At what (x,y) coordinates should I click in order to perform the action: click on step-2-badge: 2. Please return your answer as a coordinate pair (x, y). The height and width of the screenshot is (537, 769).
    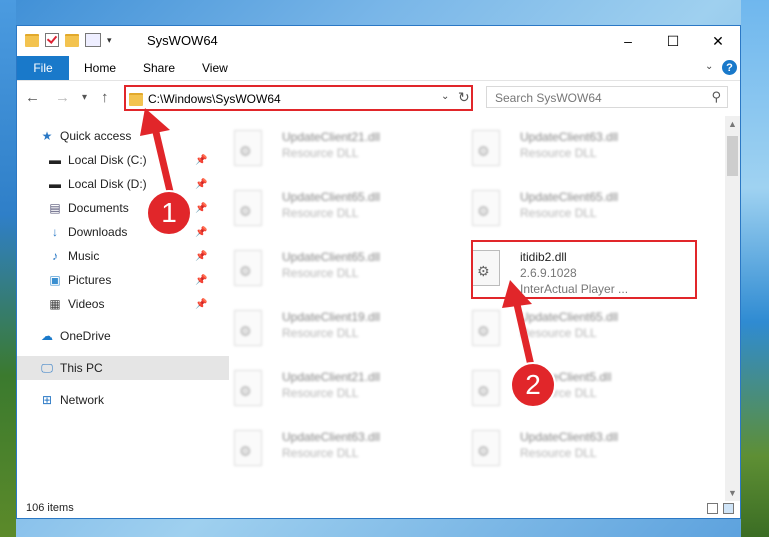
    Looking at the image, I should click on (533, 385).